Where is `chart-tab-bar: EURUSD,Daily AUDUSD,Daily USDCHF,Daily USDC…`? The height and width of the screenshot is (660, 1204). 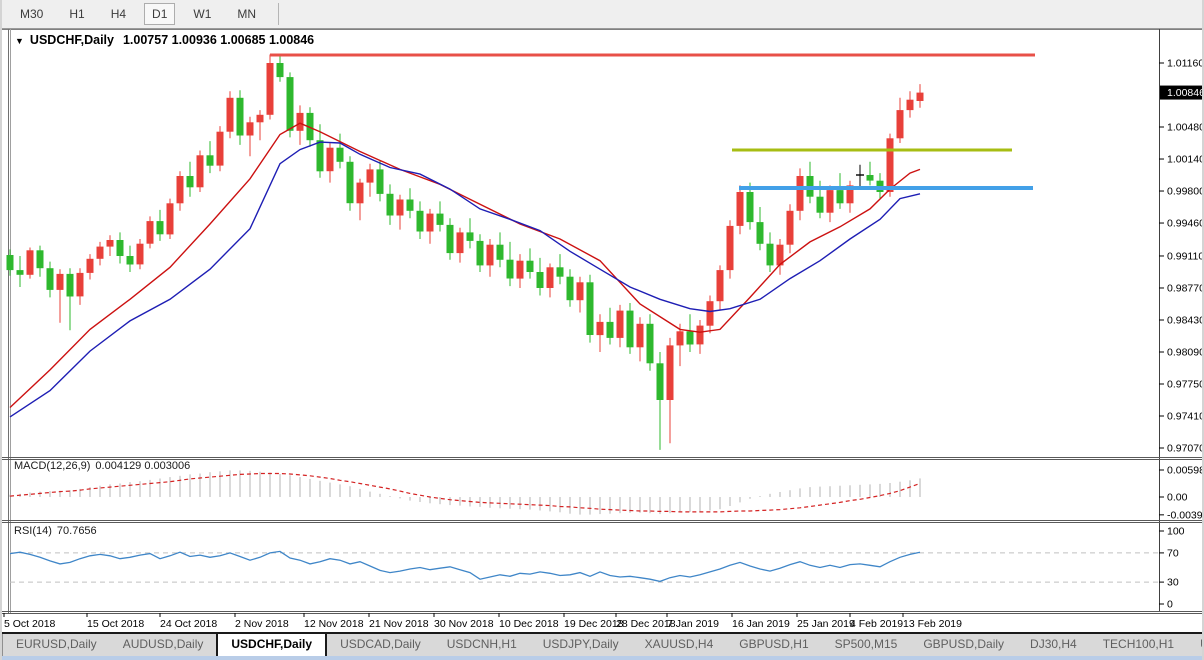
chart-tab-bar: EURUSD,Daily AUDUSD,Daily USDCHF,Daily USDC… is located at coordinates (602, 645).